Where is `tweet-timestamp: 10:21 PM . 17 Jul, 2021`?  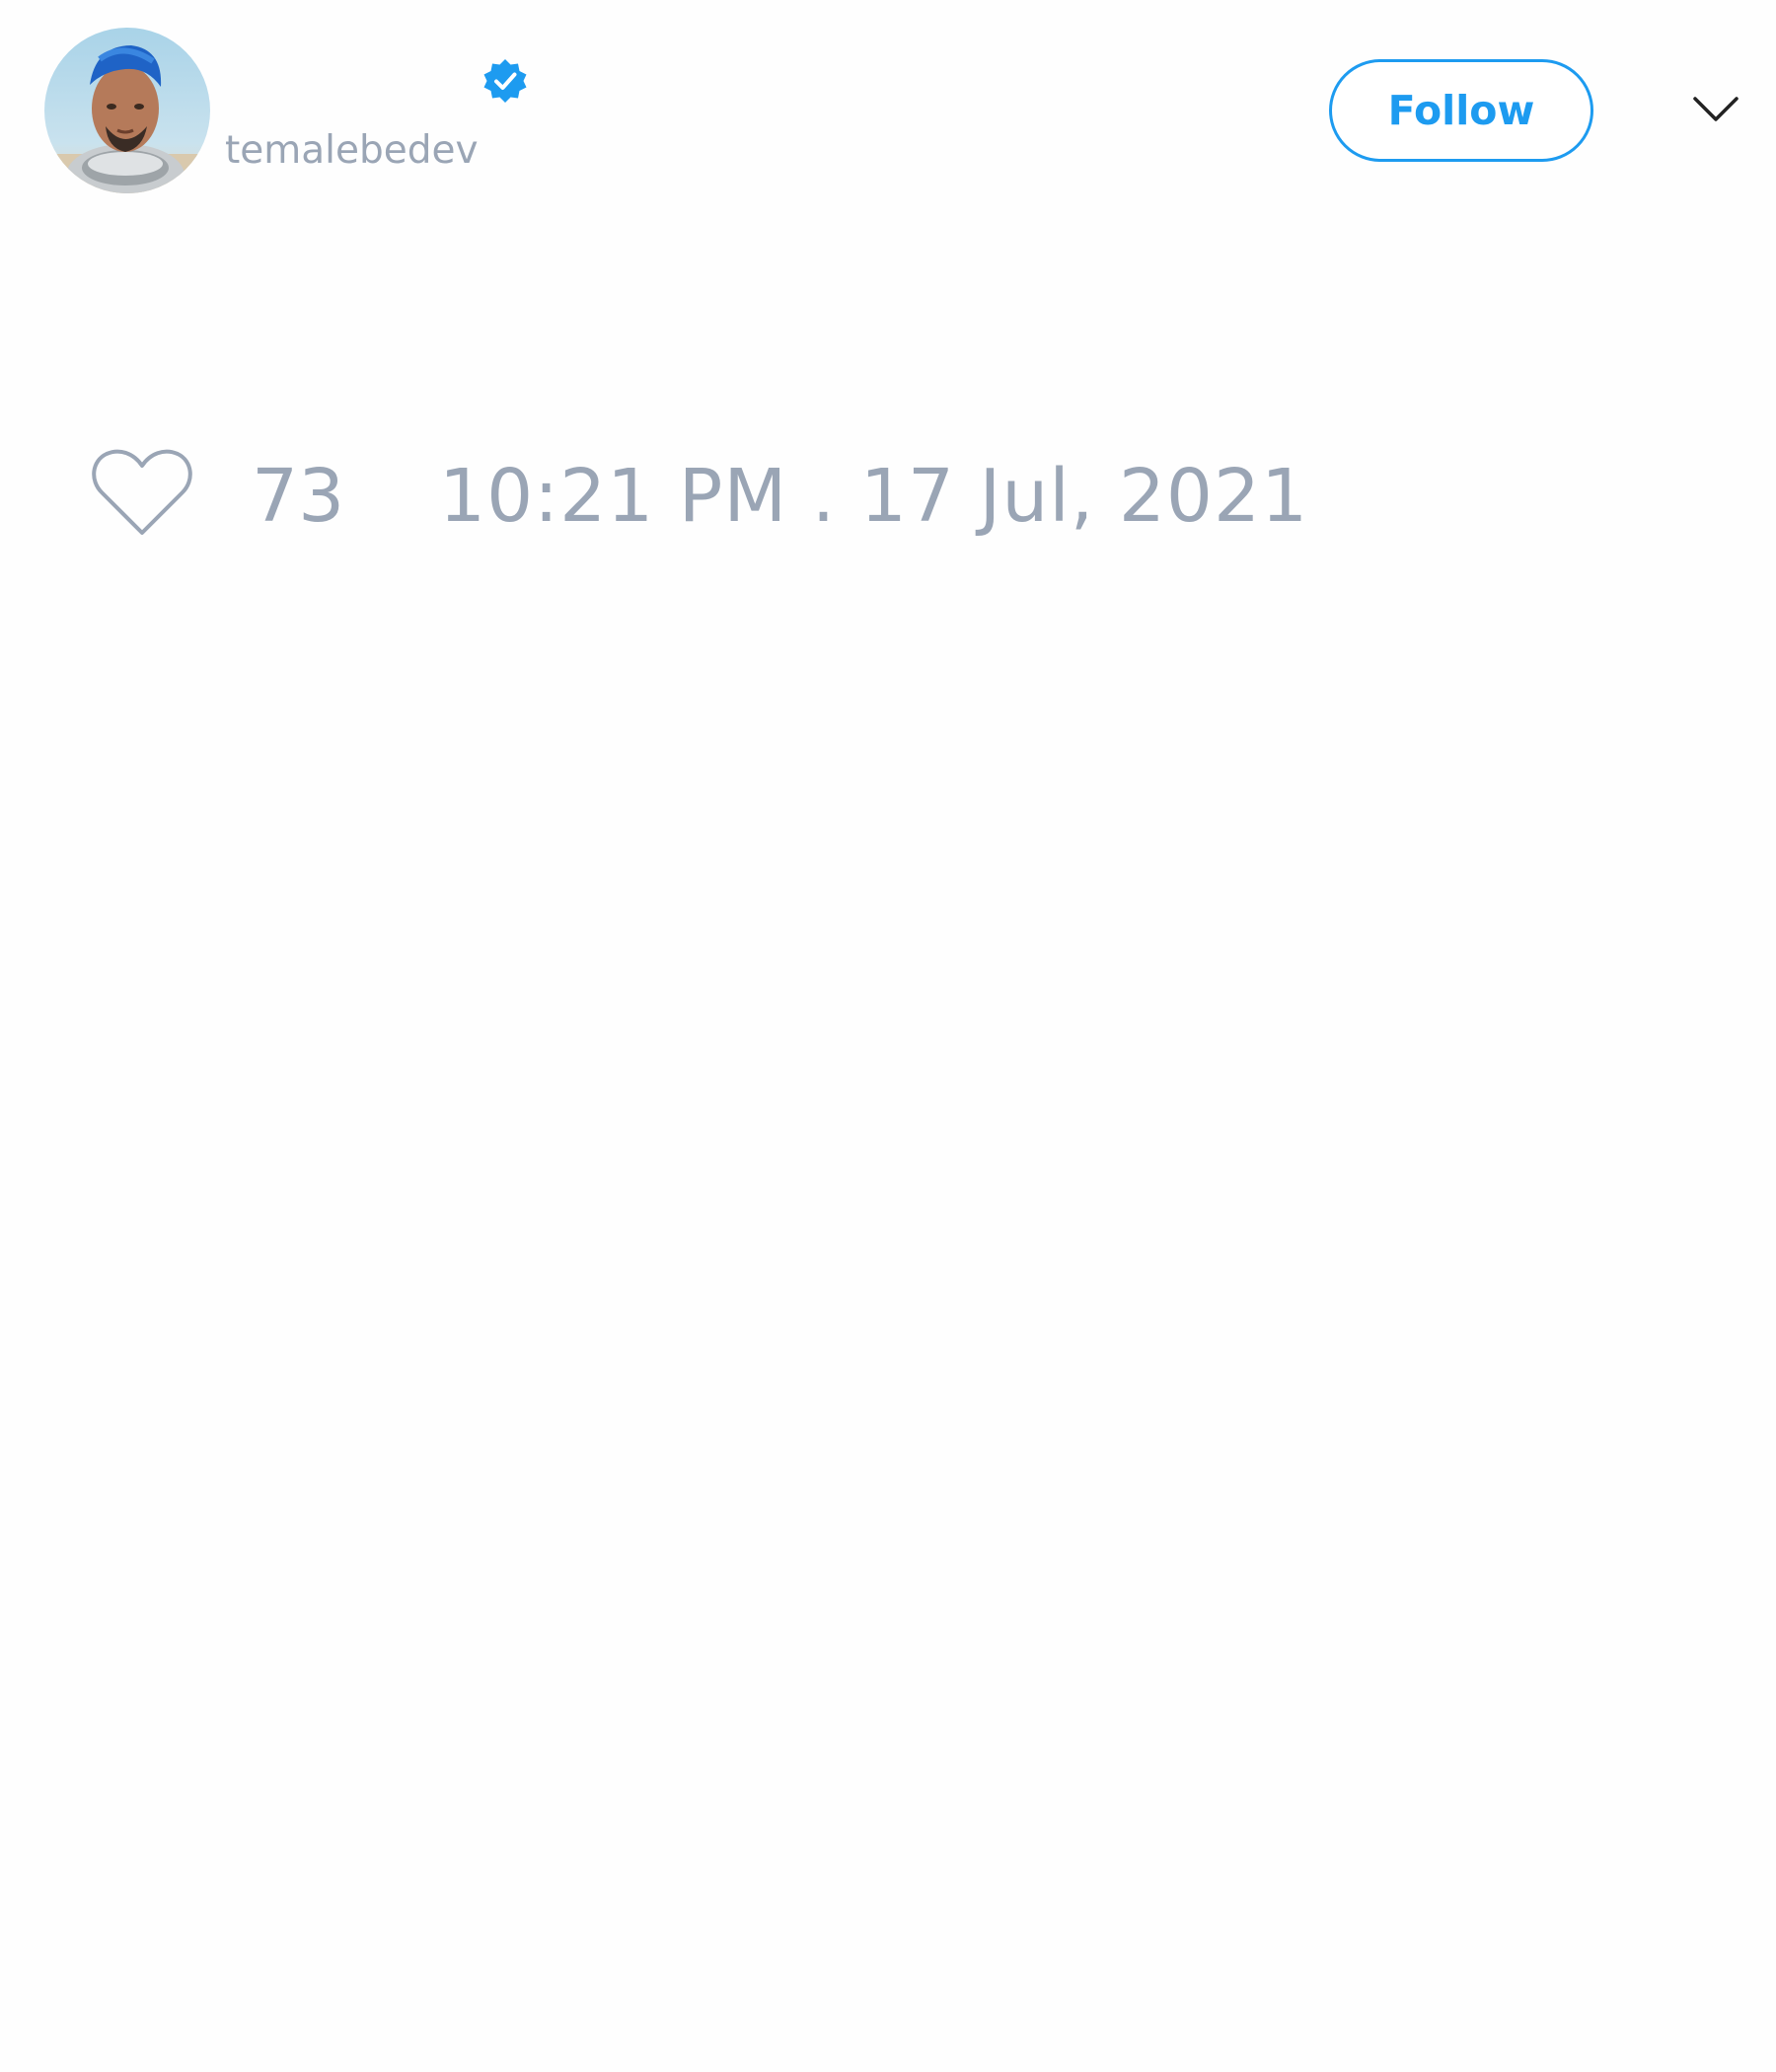
tweet-timestamp: 10:21 PM . 17 Jul, 2021 is located at coordinates (874, 497).